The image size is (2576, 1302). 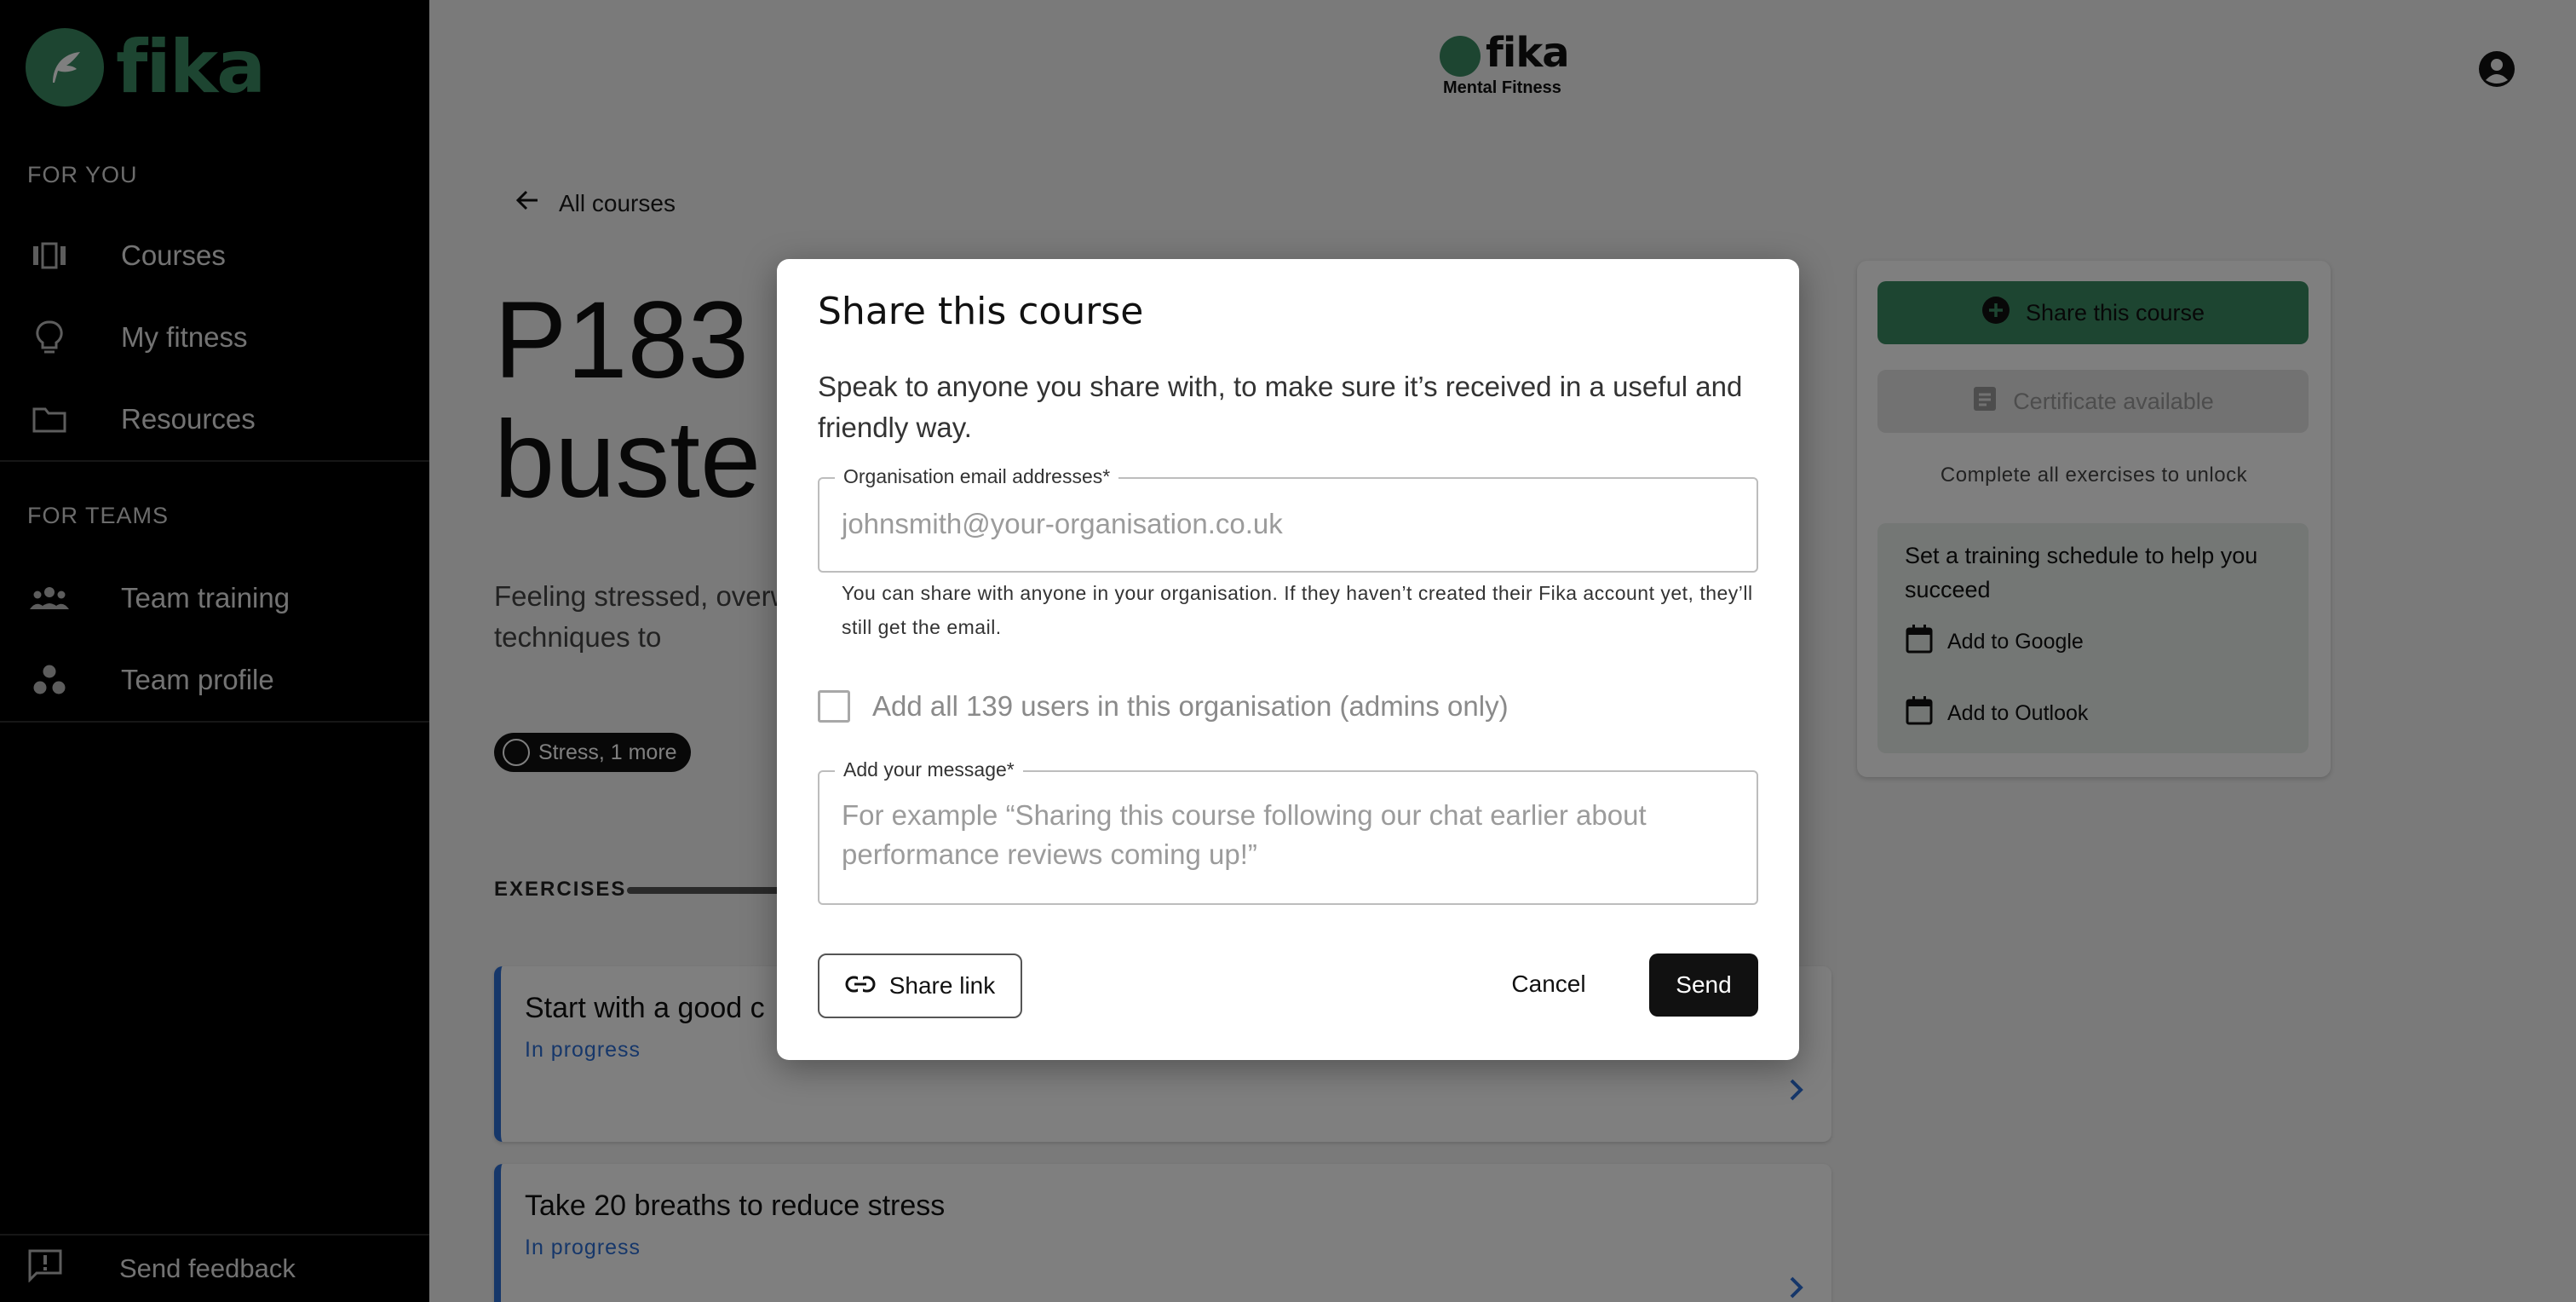 I want to click on add-all-users-checkbox, so click(x=834, y=706).